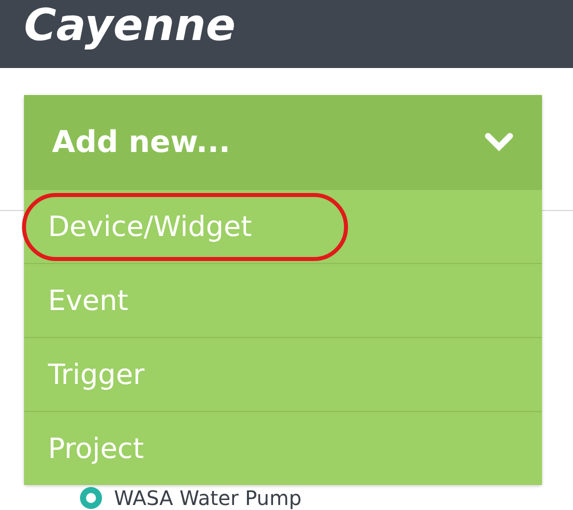 Image resolution: width=573 pixels, height=510 pixels. Describe the element at coordinates (283, 374) in the screenshot. I see `menu-item: Trigger` at that location.